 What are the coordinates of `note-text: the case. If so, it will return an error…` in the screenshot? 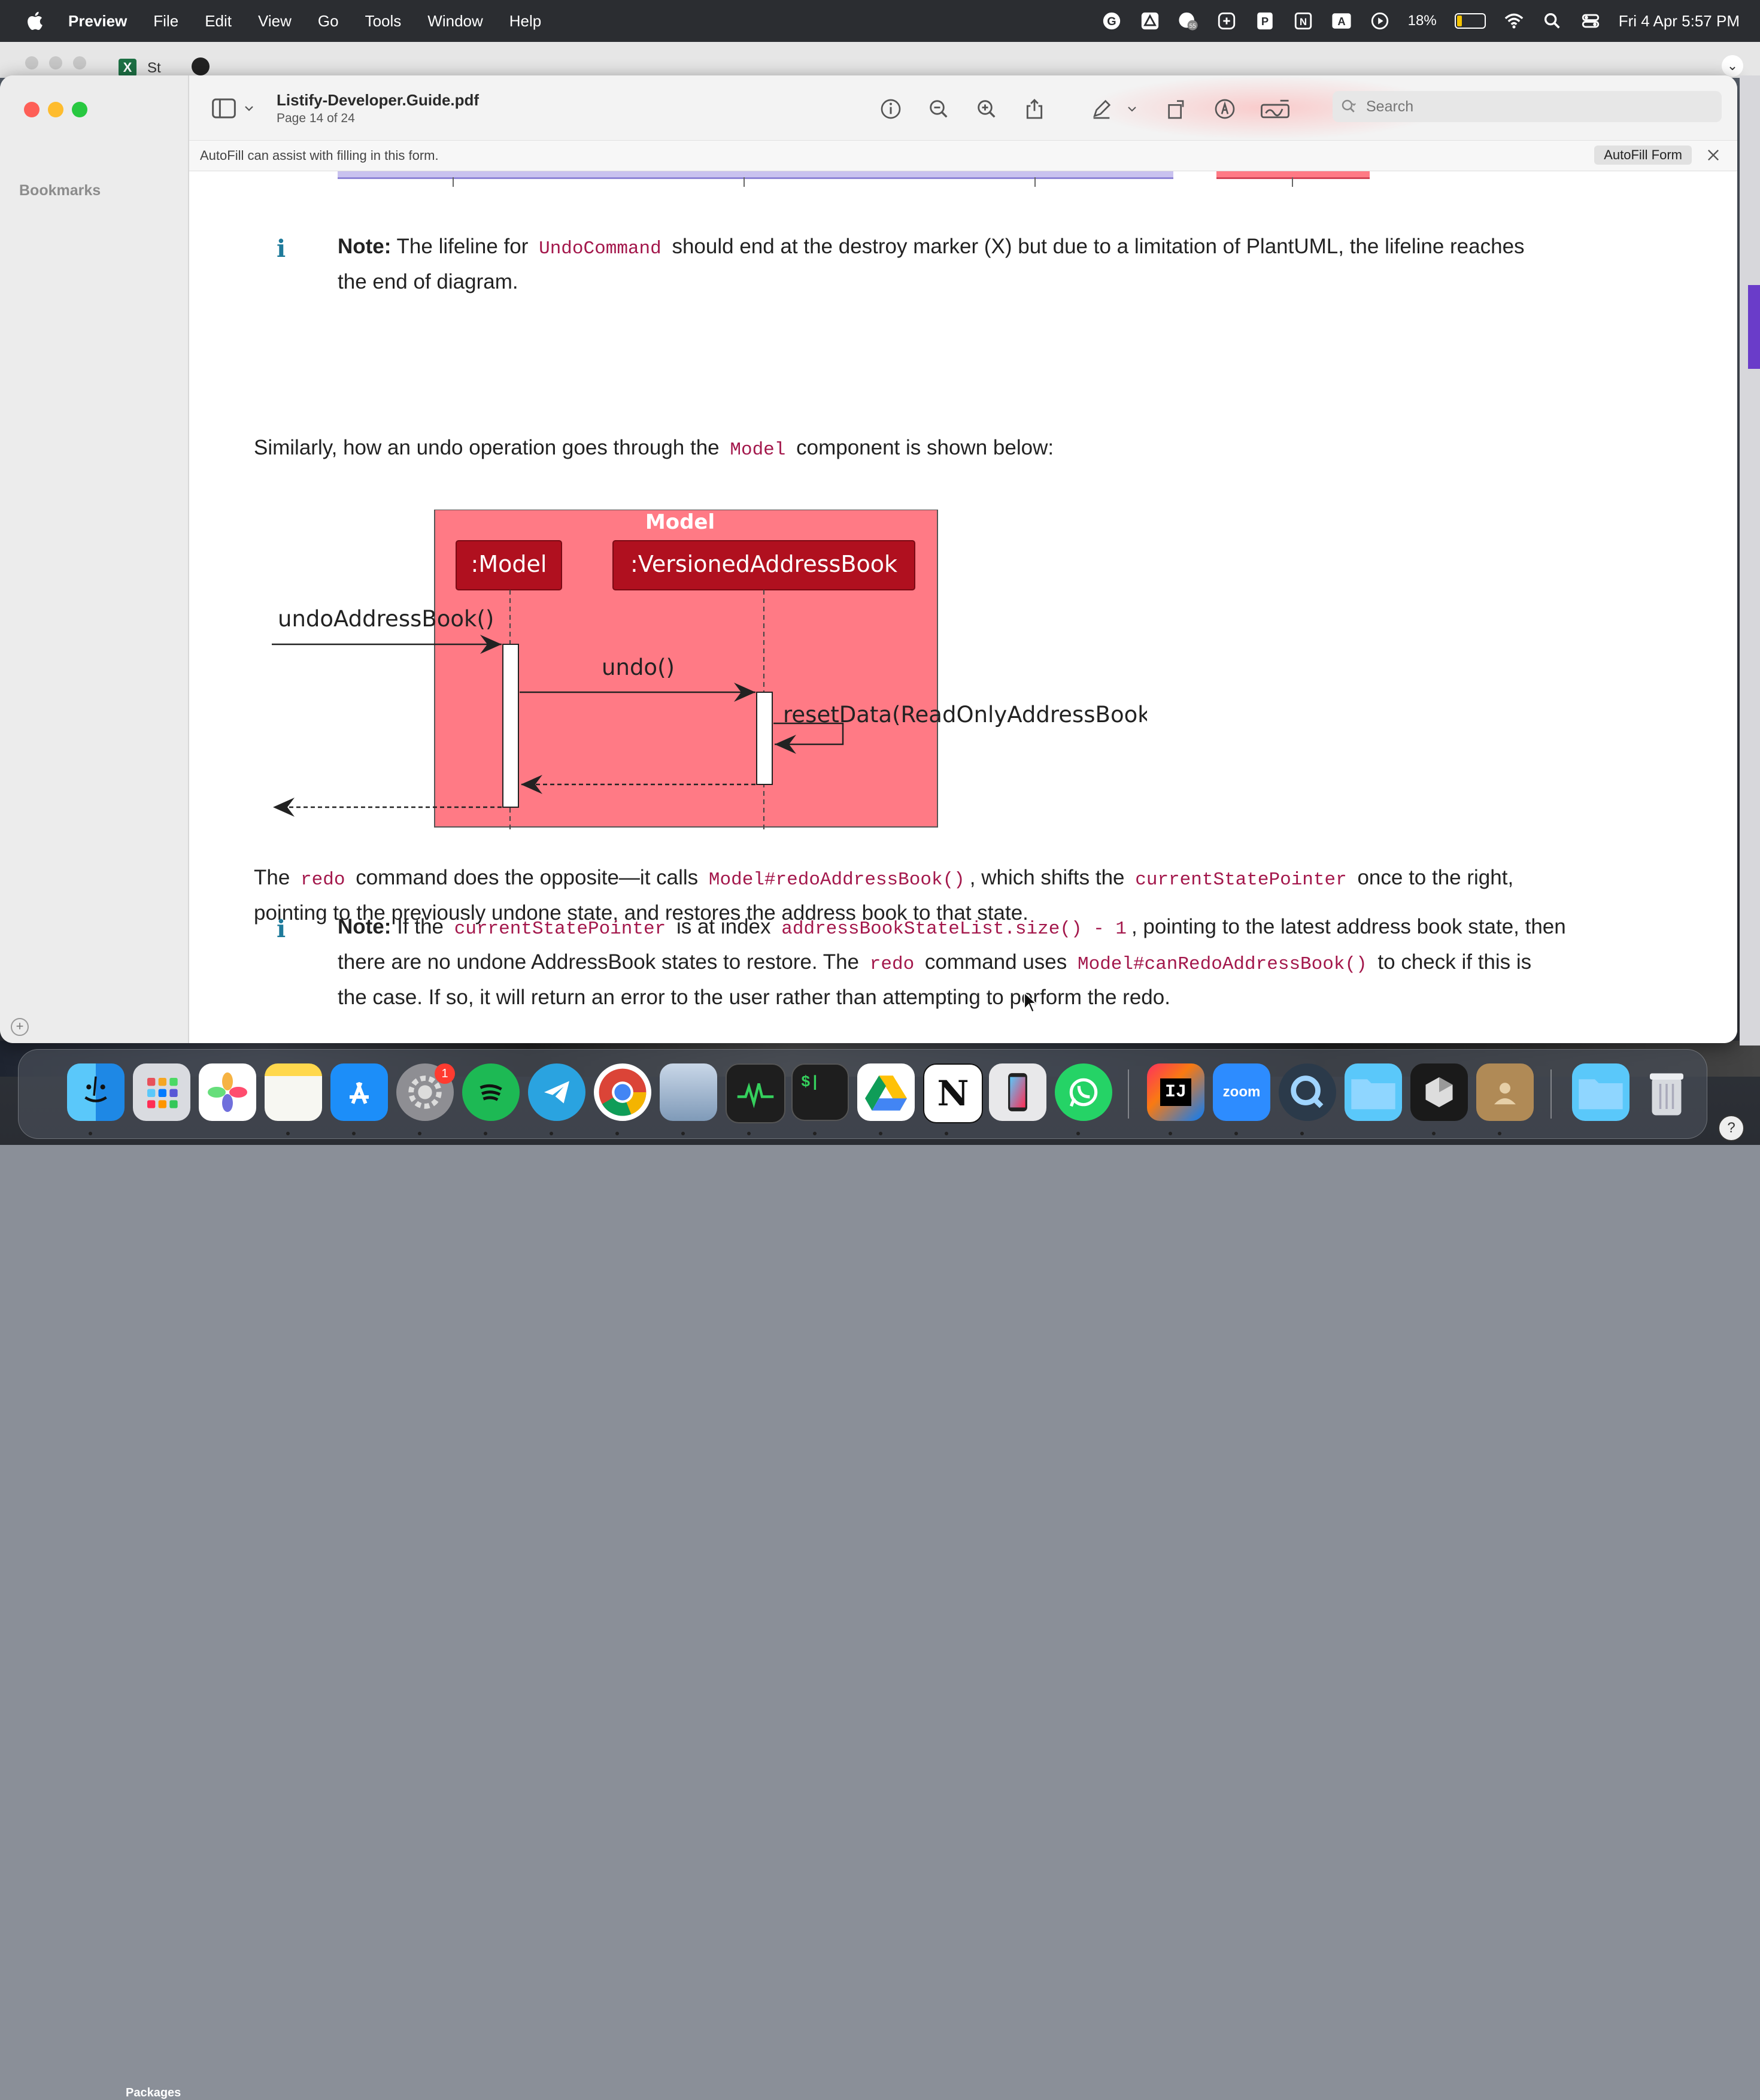 It's located at (754, 997).